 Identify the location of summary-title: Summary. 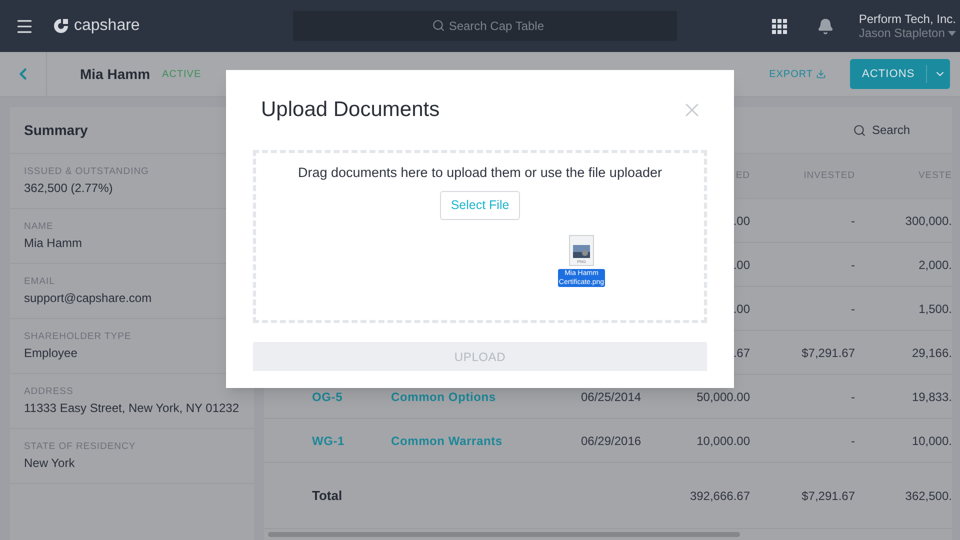
(56, 130).